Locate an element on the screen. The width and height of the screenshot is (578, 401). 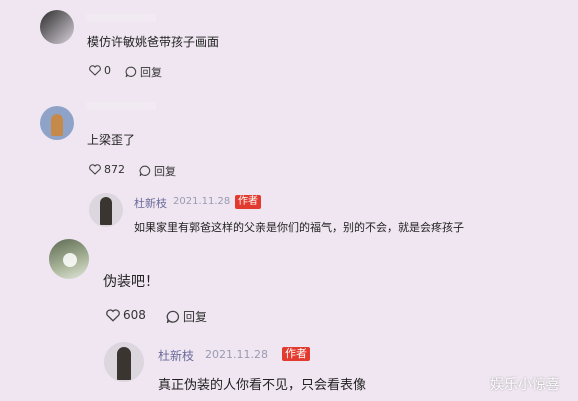
like-count: 608 is located at coordinates (134, 315).